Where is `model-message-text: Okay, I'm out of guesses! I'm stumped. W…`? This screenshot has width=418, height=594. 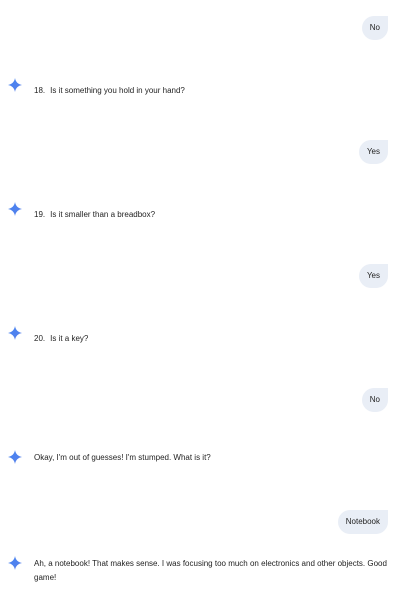 model-message-text: Okay, I'm out of guesses! I'm stumped. W… is located at coordinates (122, 457).